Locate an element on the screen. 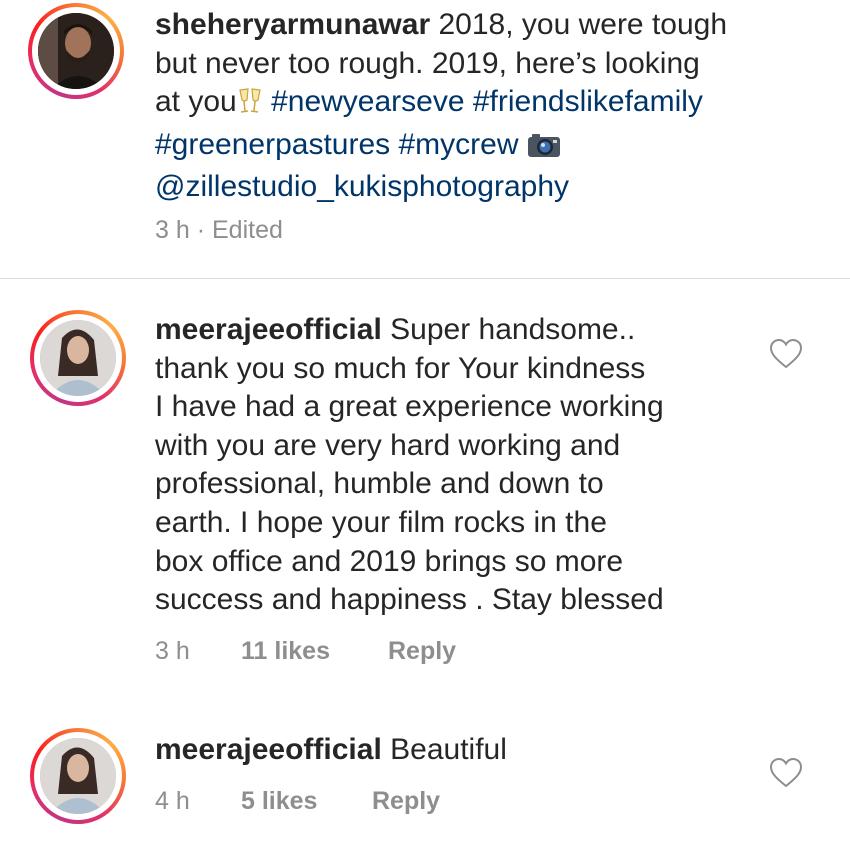 The image size is (850, 850). caption-meta: 3 h · Edited is located at coordinates (219, 230).